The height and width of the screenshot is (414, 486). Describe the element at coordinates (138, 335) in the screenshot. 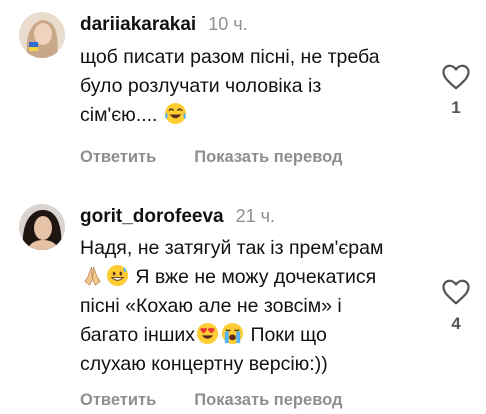

I see `comment-line-text: багато інших` at that location.